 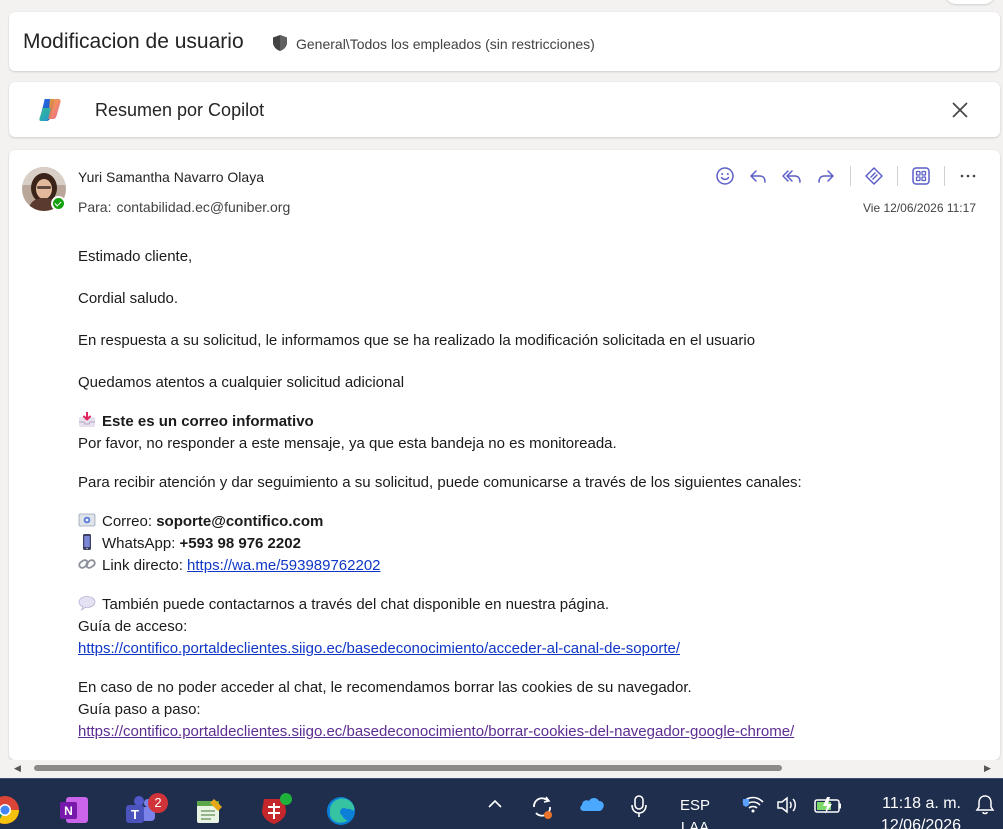 What do you see at coordinates (826, 176) in the screenshot?
I see `forward-icon` at bounding box center [826, 176].